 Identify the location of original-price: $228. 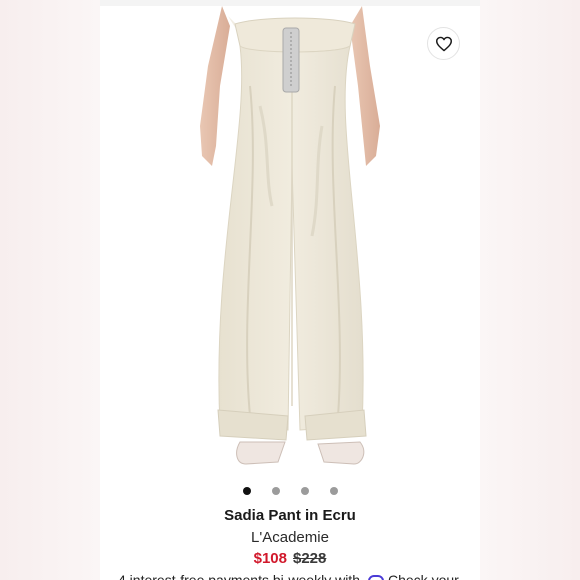
(310, 558).